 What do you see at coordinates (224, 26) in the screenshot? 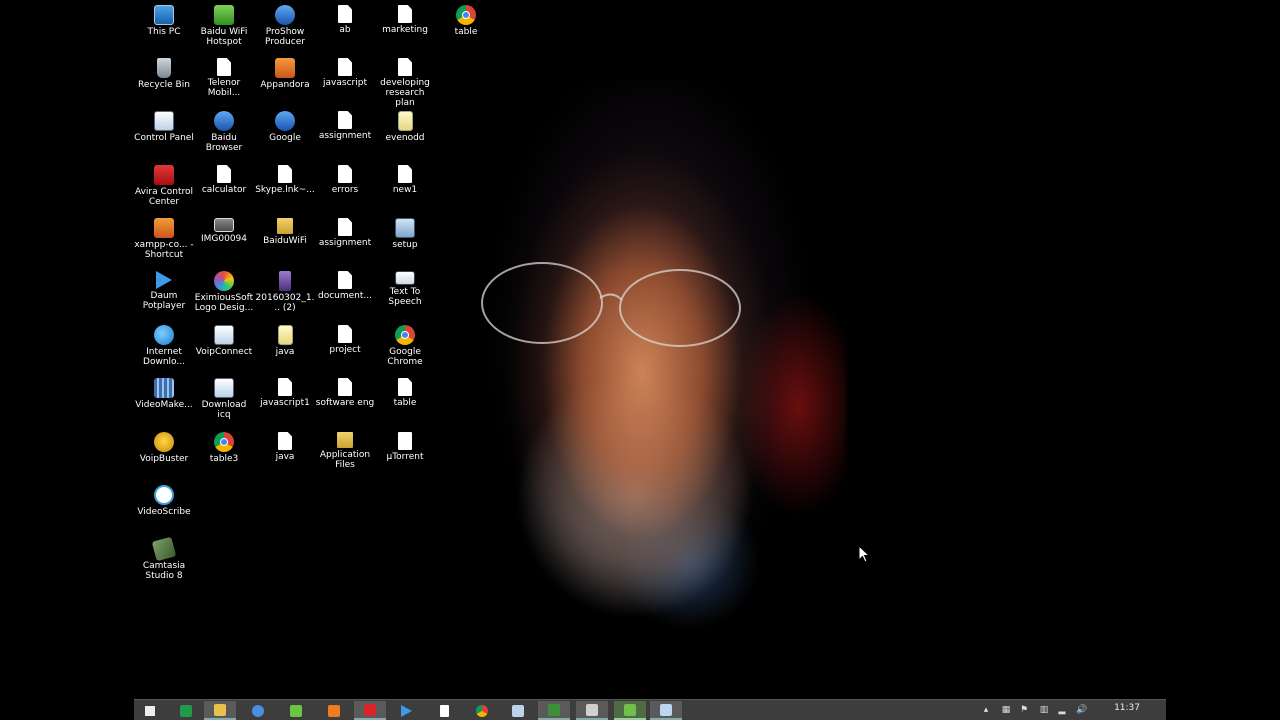
I see `desktop-icon: Baidu WiFi Hotspot` at bounding box center [224, 26].